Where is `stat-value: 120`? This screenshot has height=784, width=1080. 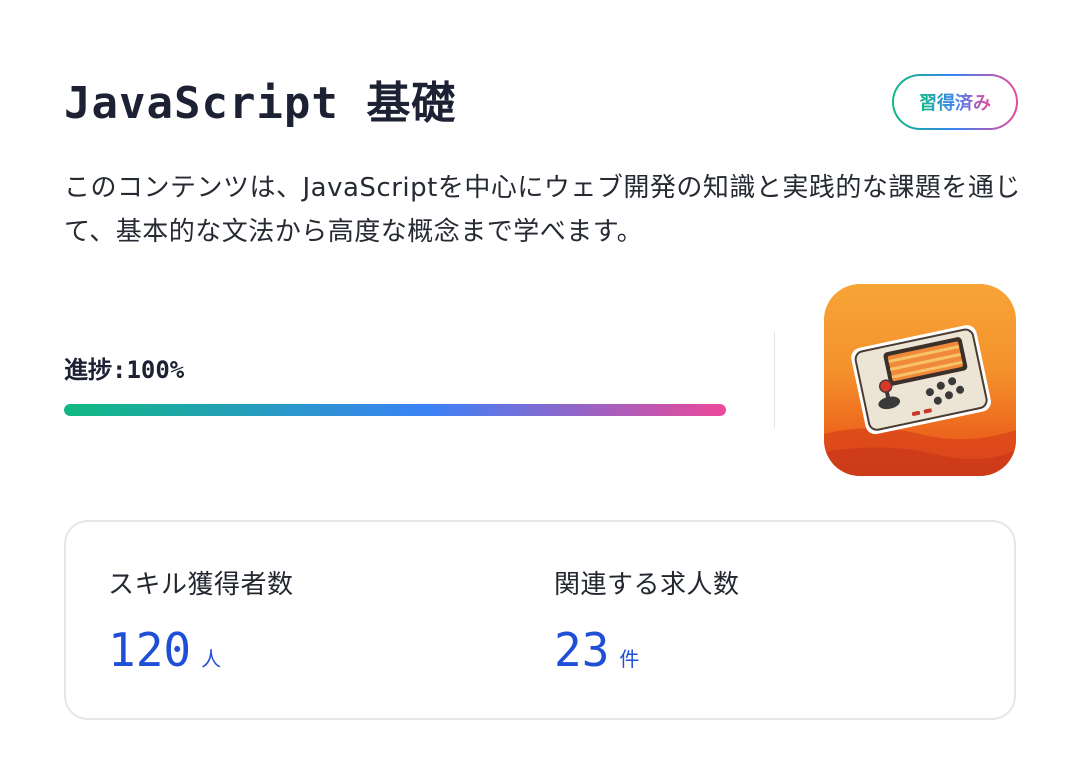
stat-value: 120 is located at coordinates (150, 650).